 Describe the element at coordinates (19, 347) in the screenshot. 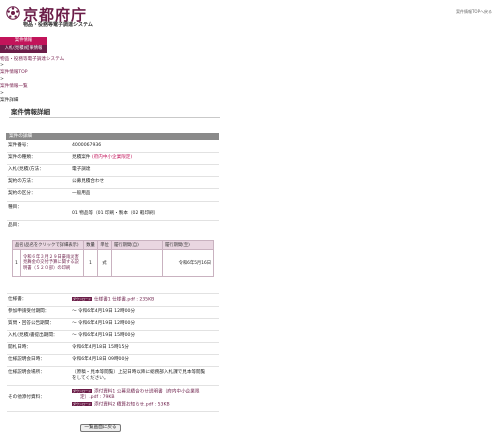

I see `opening-date-label: 開札日時：` at that location.